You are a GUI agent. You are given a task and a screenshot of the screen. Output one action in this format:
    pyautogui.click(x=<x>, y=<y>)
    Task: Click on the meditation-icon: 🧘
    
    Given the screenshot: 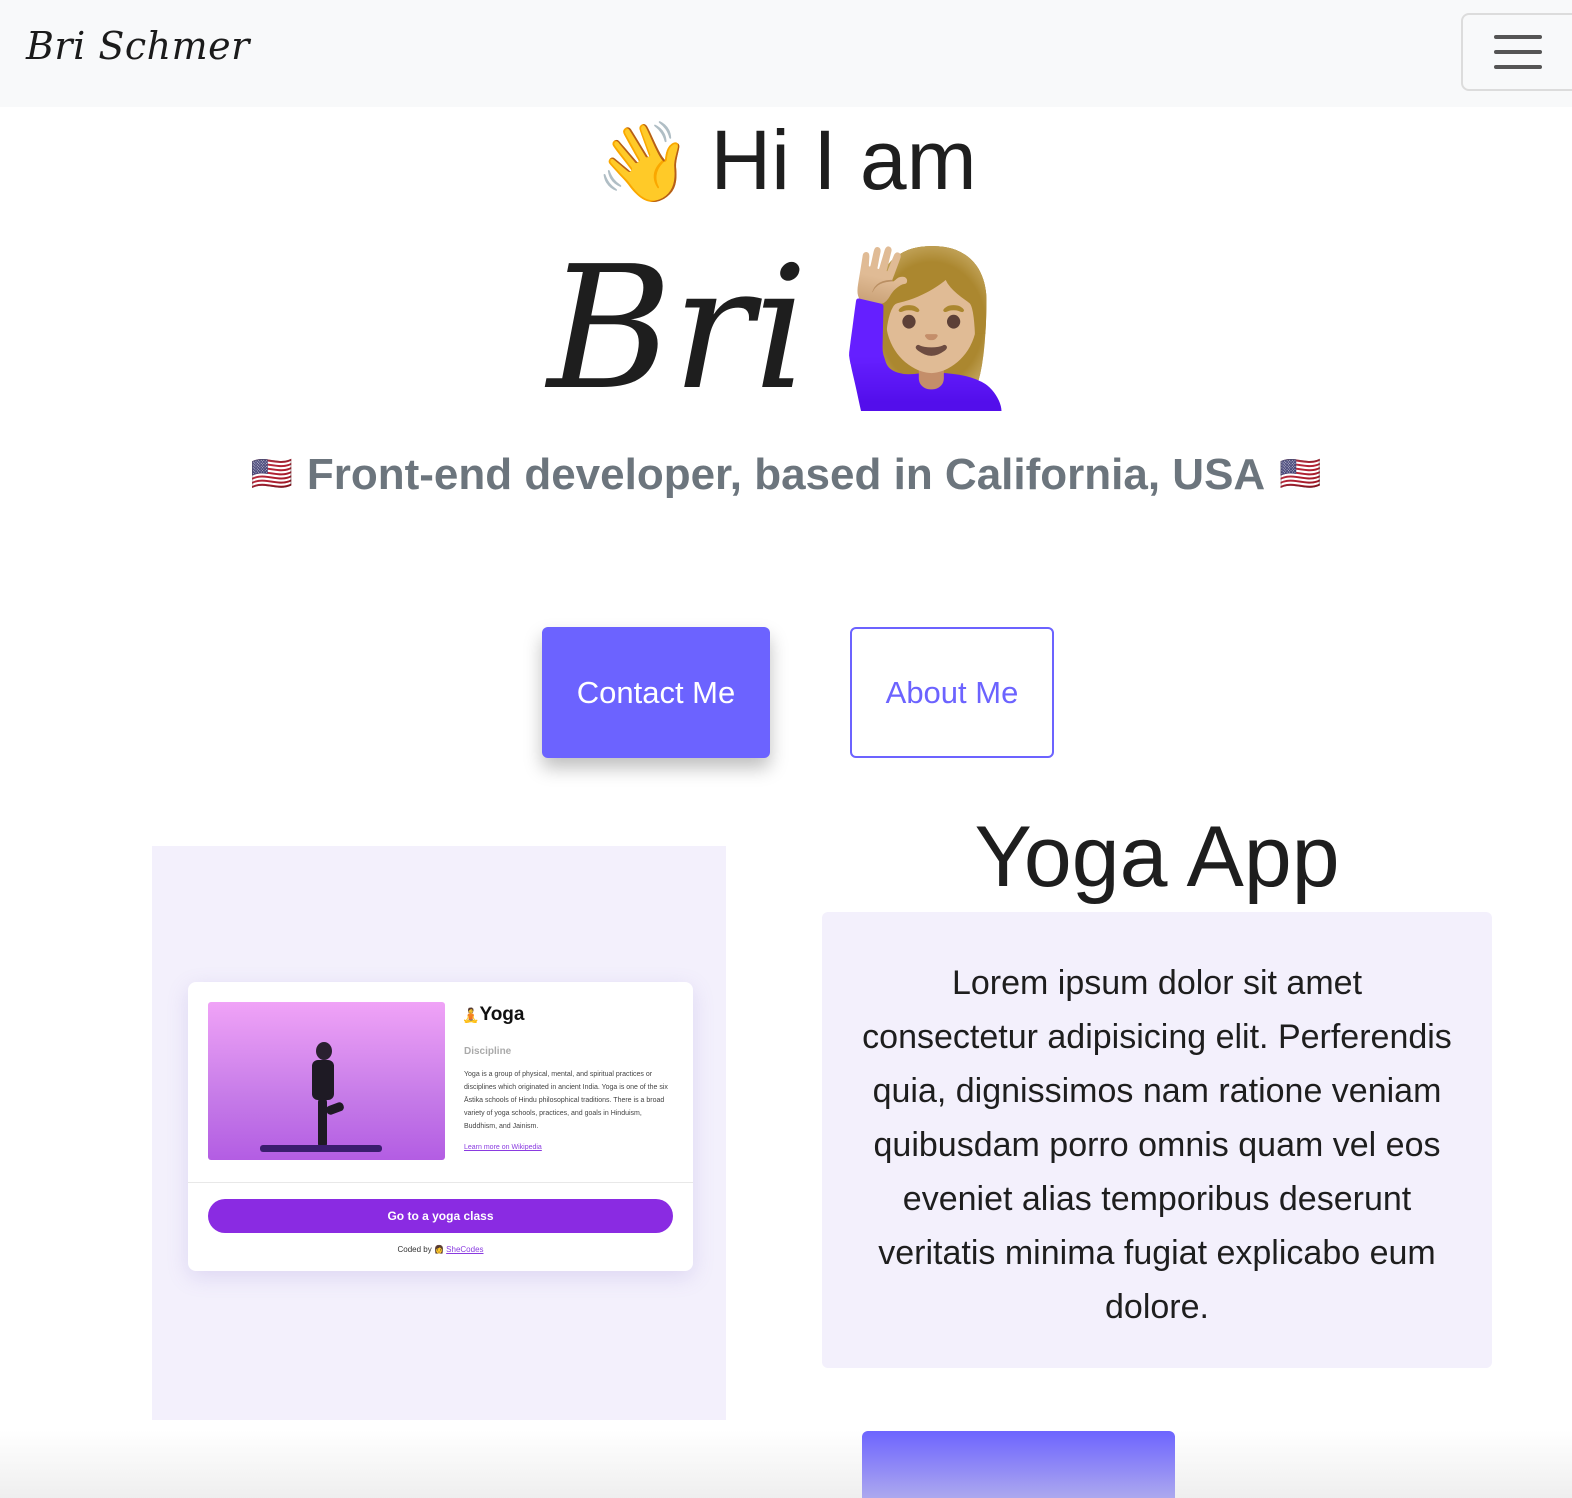 What is the action you would take?
    pyautogui.click(x=471, y=1015)
    